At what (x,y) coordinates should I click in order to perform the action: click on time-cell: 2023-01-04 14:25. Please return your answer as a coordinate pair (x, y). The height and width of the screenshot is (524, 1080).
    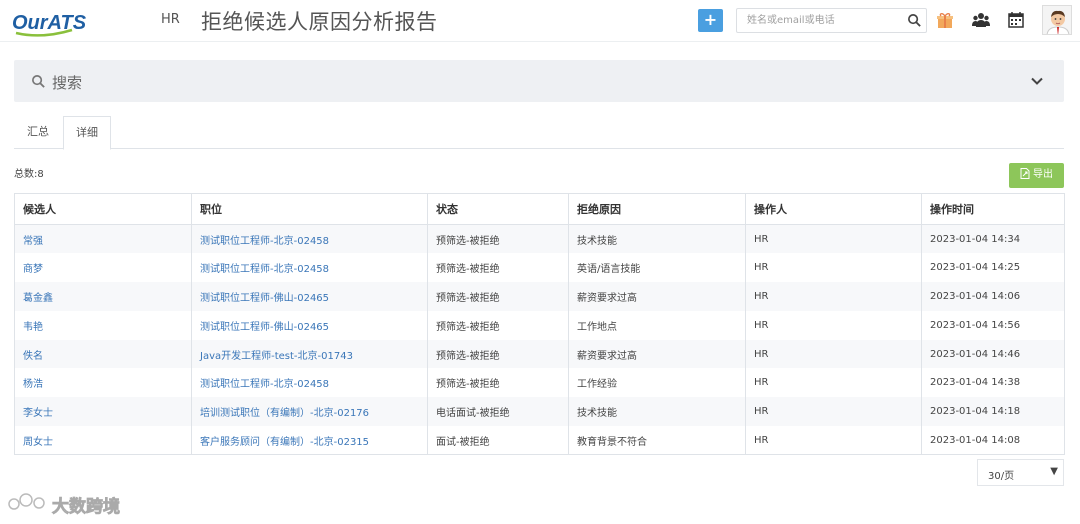
    Looking at the image, I should click on (993, 268).